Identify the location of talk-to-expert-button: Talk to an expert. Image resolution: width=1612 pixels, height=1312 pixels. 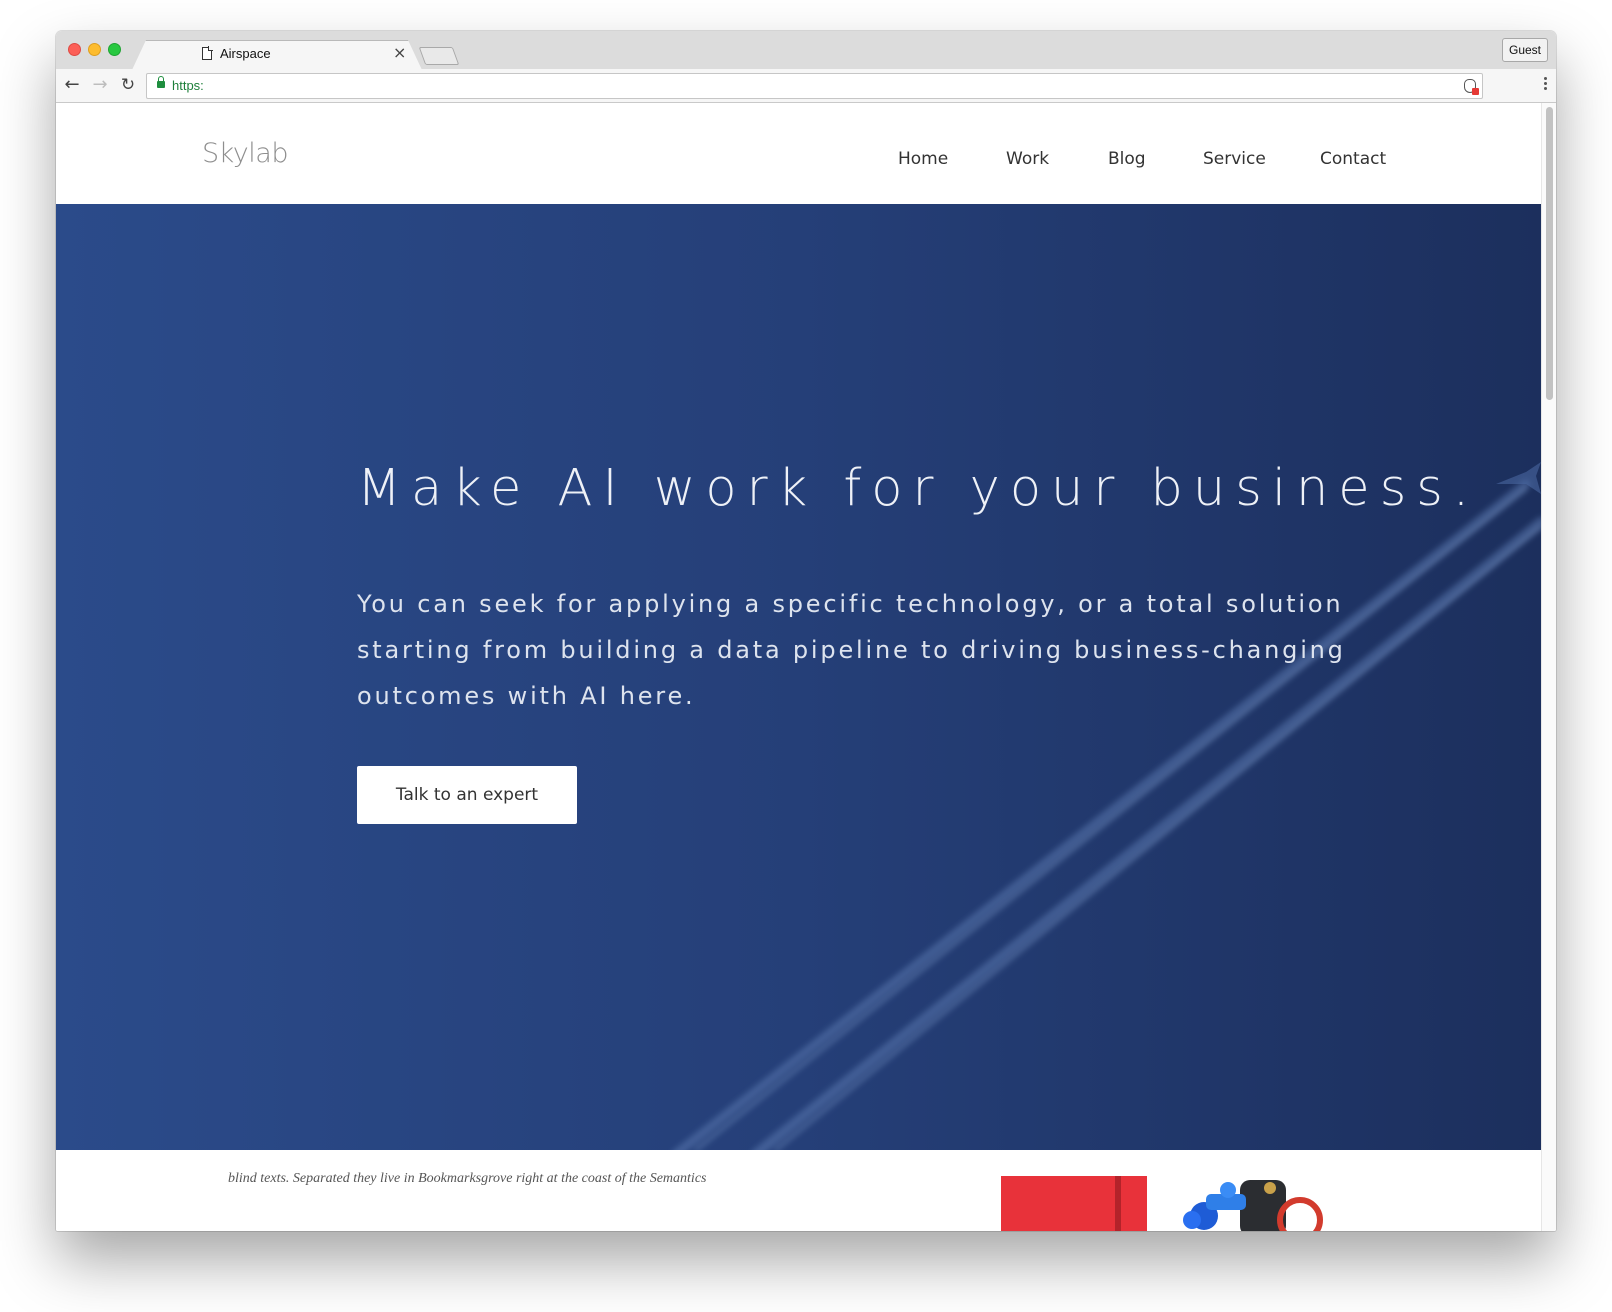
(467, 795).